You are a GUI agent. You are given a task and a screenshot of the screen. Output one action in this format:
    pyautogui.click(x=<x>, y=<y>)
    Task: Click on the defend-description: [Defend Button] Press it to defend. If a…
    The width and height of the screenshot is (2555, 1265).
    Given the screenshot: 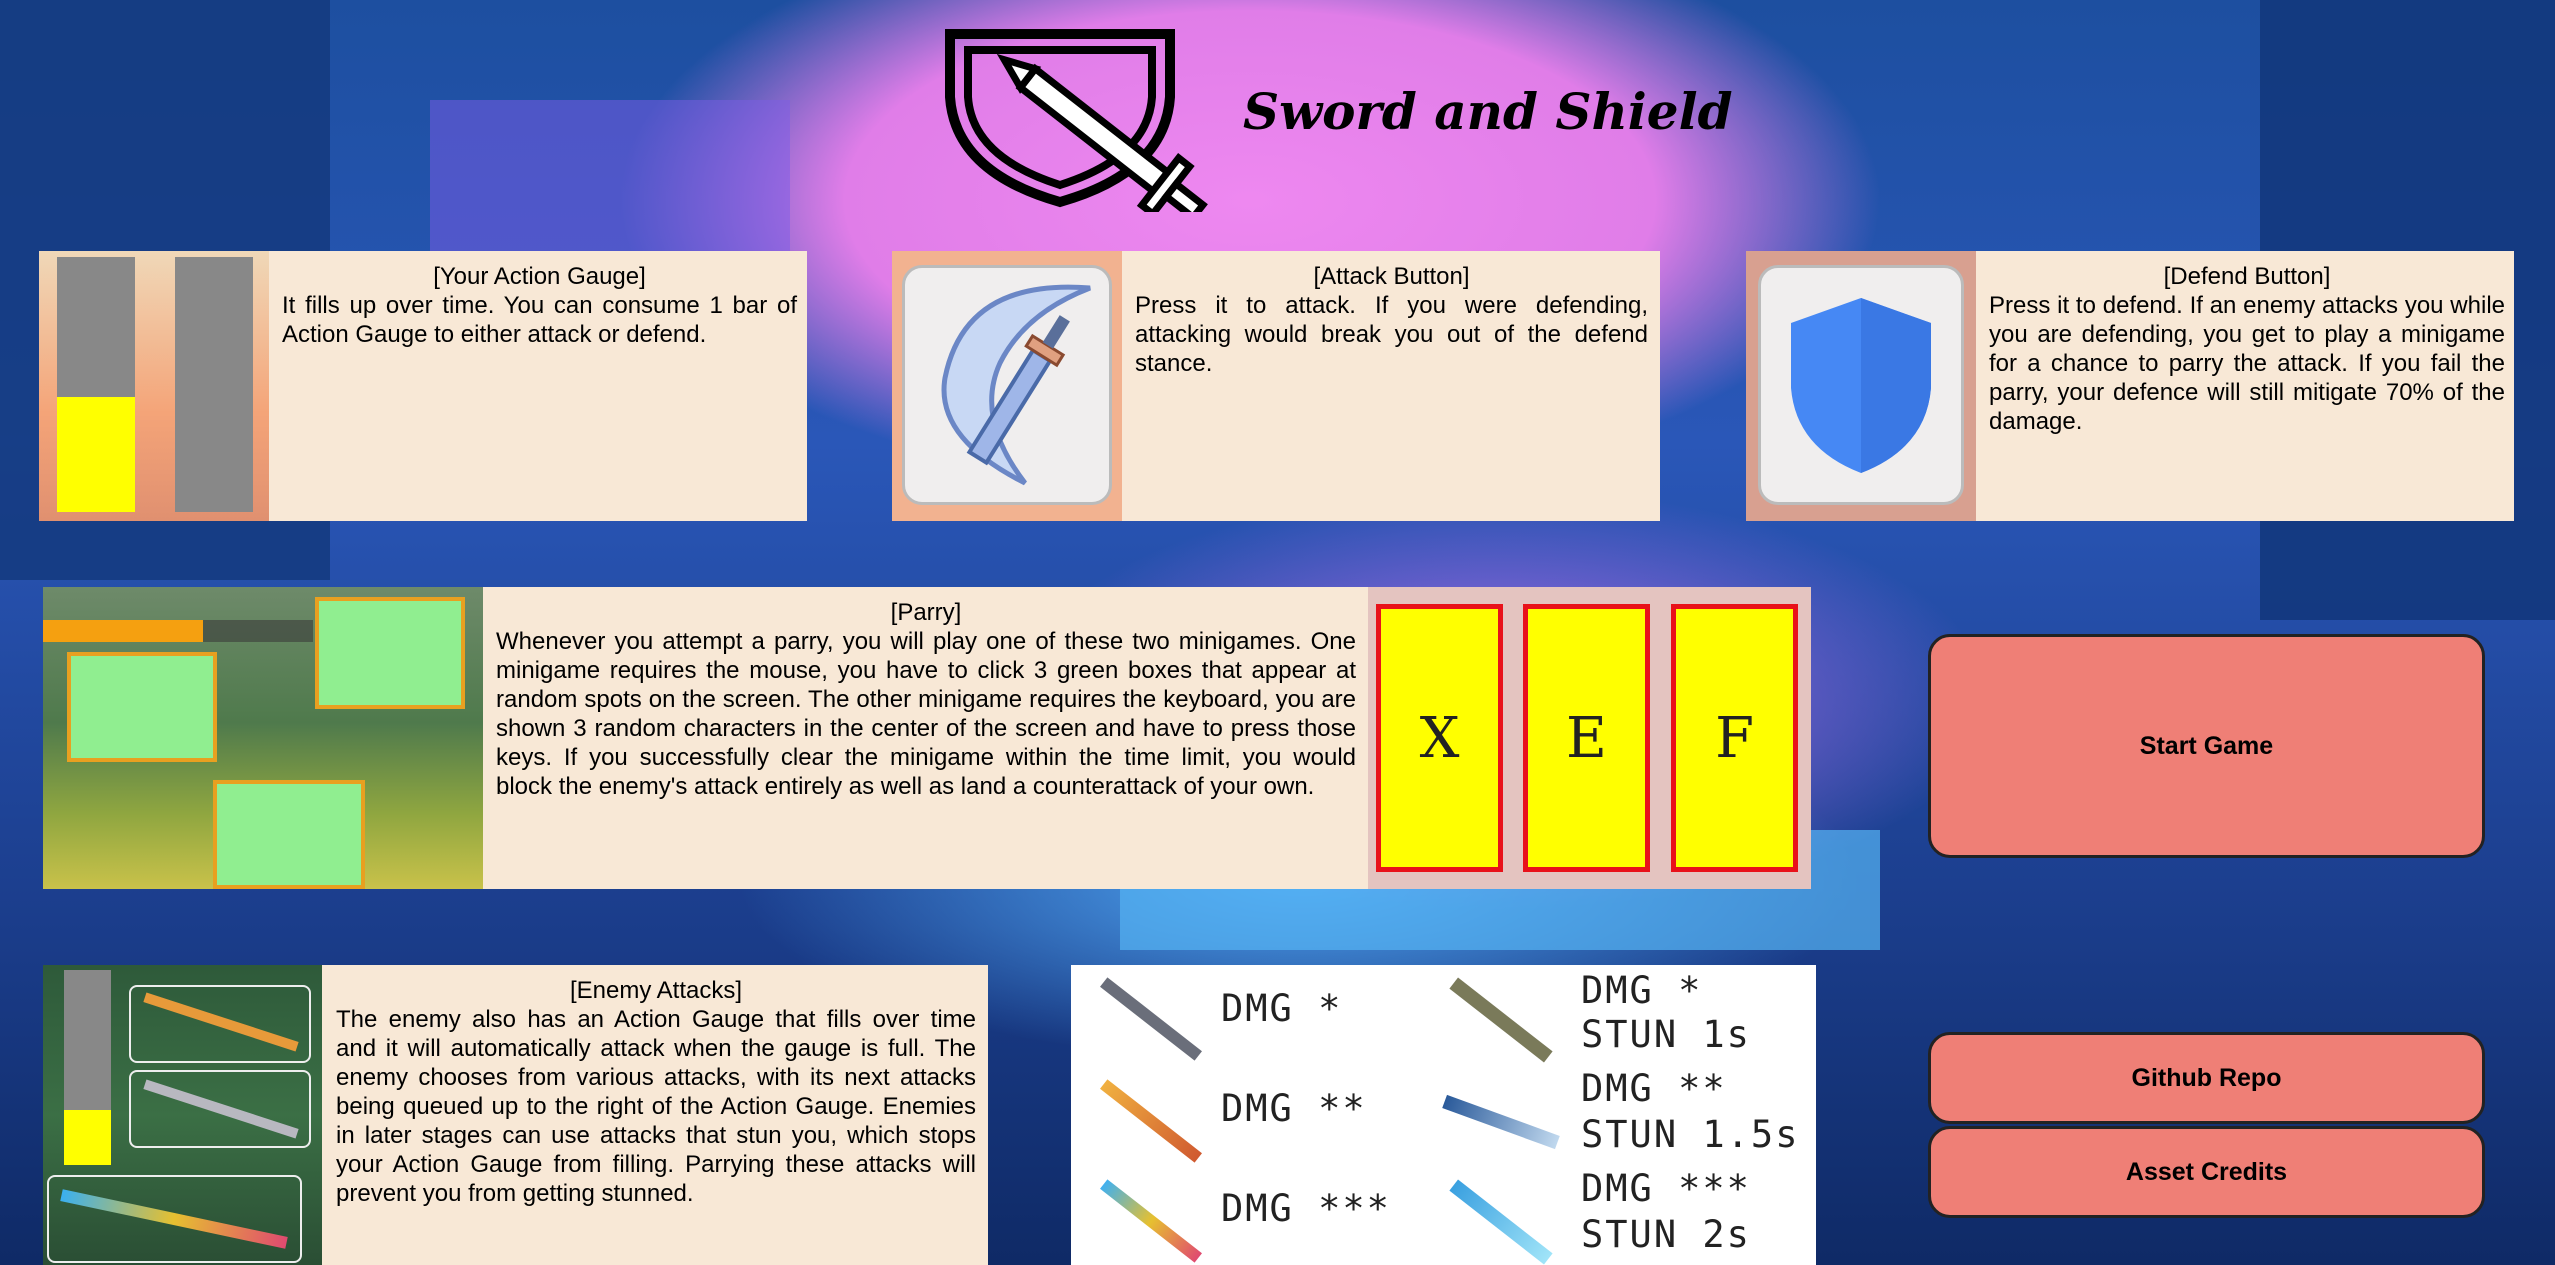 What is the action you would take?
    pyautogui.click(x=2247, y=349)
    